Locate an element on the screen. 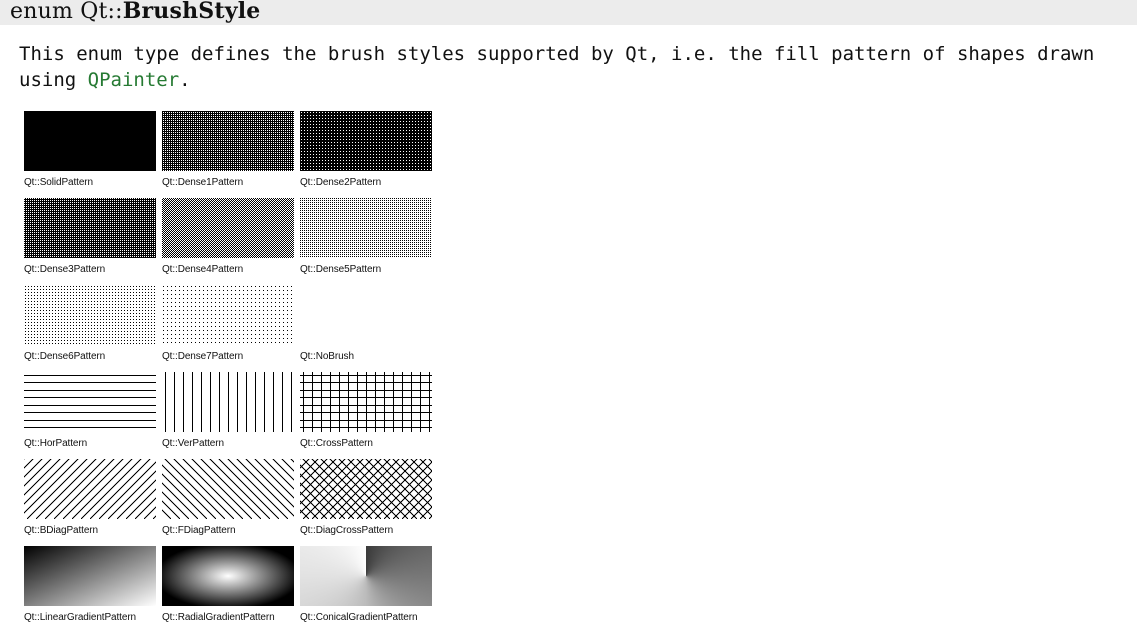  brush-label-solid-pattern: Qt::SolidPattern is located at coordinates (58, 182).